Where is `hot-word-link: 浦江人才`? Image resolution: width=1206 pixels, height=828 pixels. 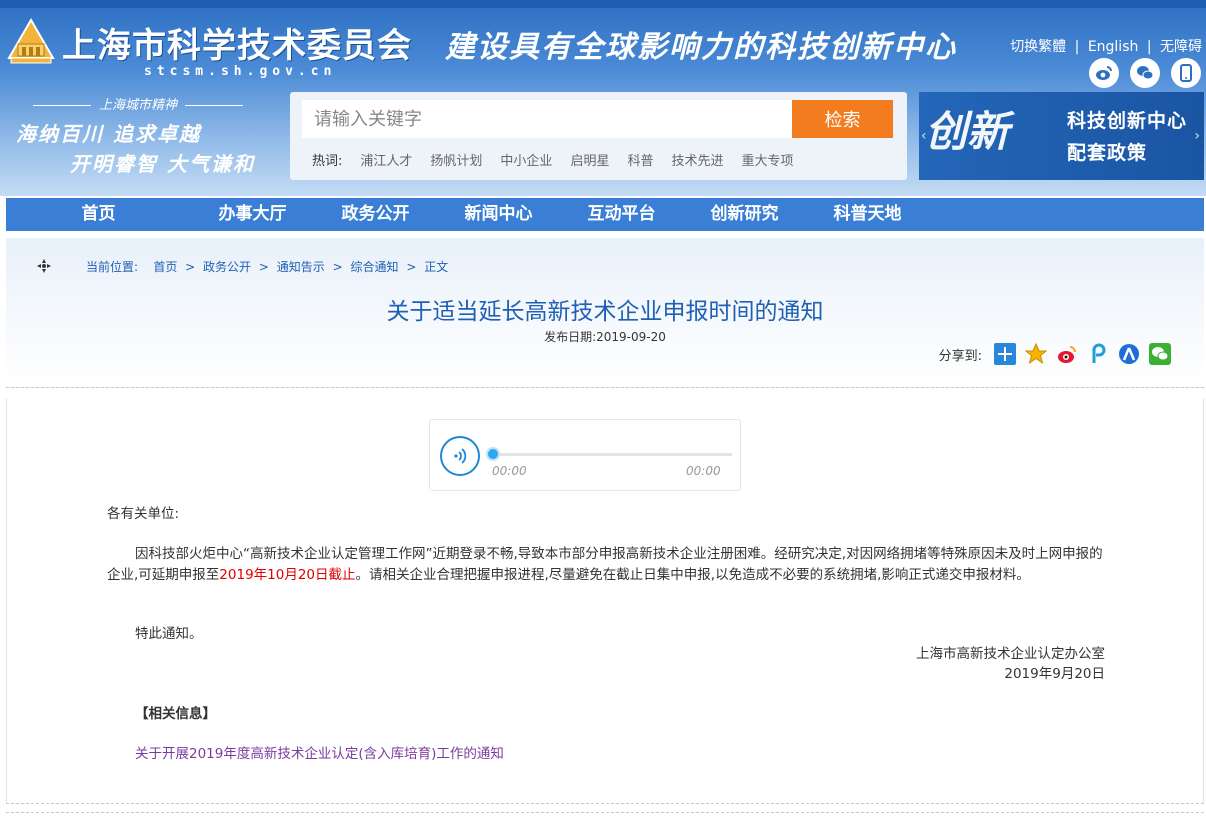 hot-word-link: 浦江人才 is located at coordinates (386, 159).